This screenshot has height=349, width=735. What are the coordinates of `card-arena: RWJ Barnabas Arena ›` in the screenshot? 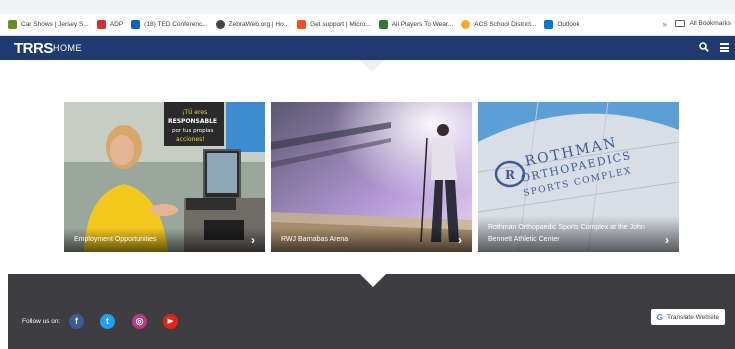 It's located at (371, 177).